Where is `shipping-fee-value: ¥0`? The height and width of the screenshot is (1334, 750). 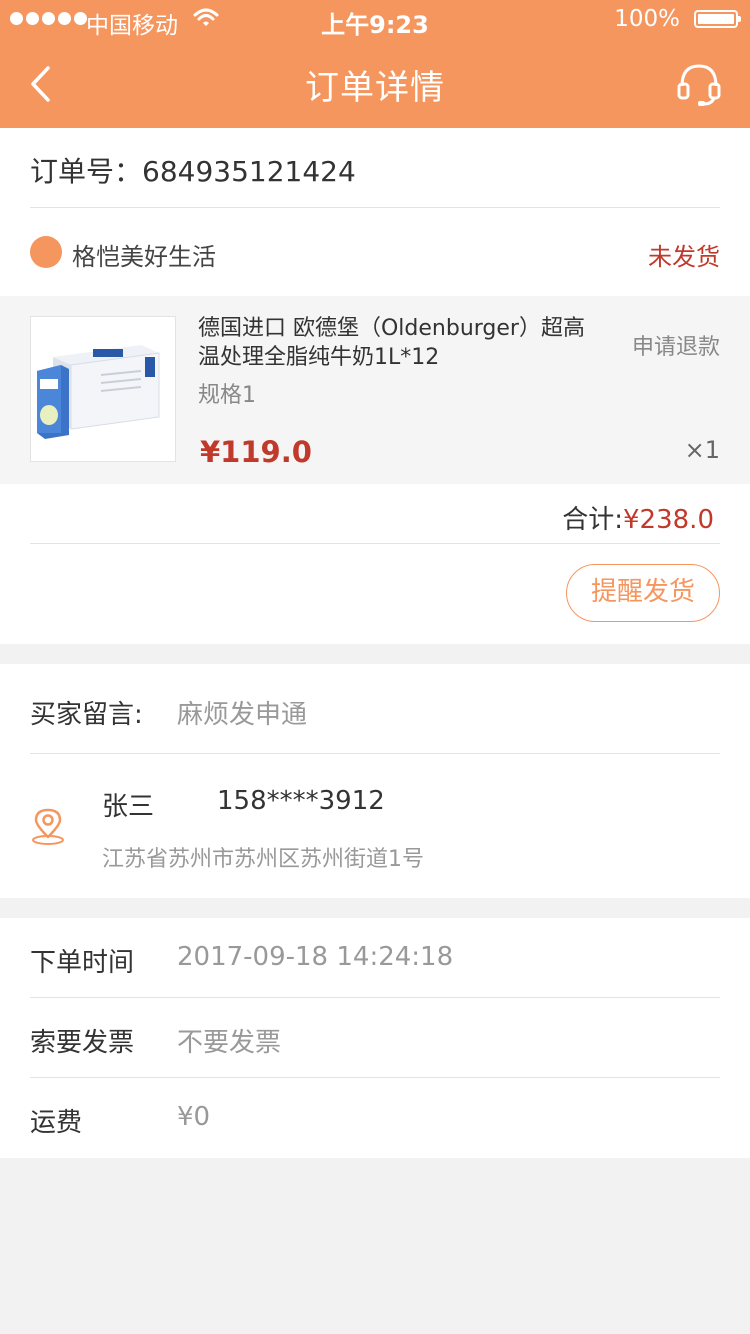
shipping-fee-value: ¥0 is located at coordinates (194, 1117).